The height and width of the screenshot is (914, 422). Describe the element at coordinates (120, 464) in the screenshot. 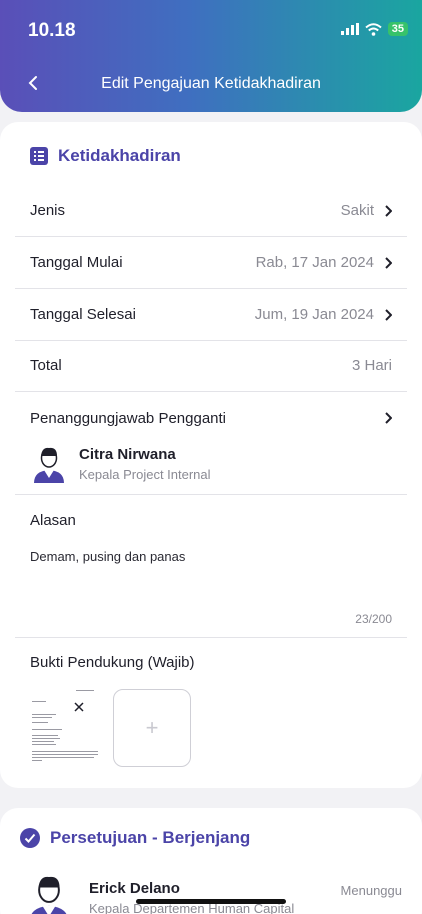

I see `substitute-person: Citra Nirwana Kepala Project Internal` at that location.